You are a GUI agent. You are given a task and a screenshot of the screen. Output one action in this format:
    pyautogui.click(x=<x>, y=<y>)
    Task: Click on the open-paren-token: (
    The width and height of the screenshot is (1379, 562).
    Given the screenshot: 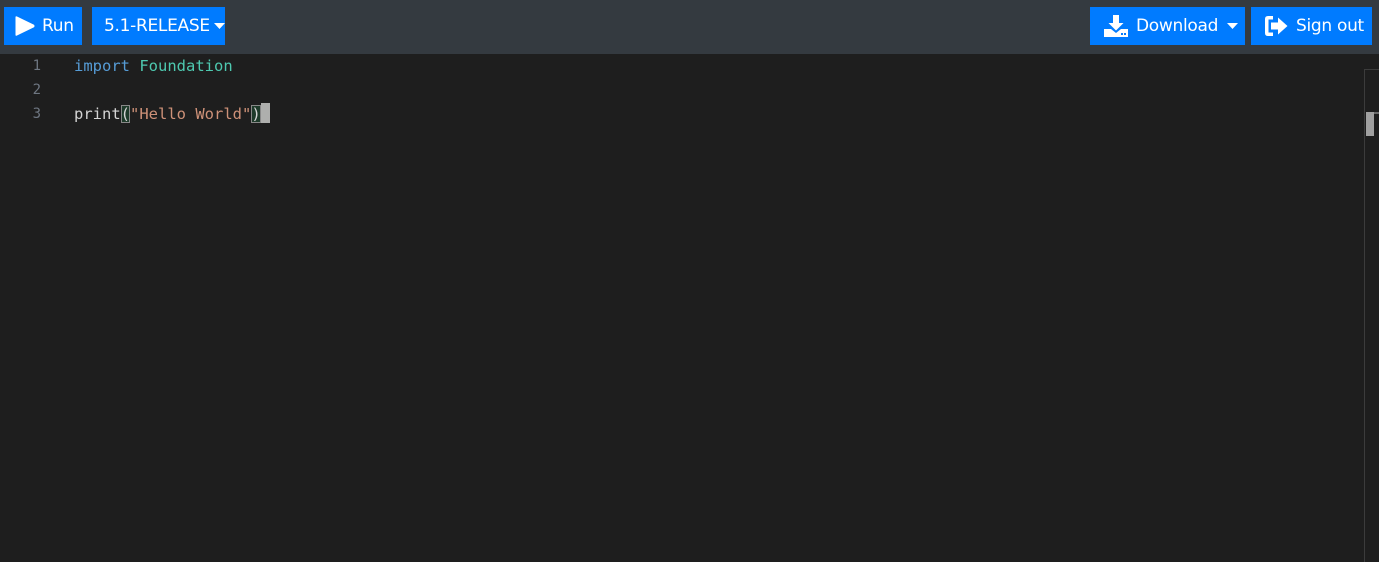 What is the action you would take?
    pyautogui.click(x=125, y=114)
    